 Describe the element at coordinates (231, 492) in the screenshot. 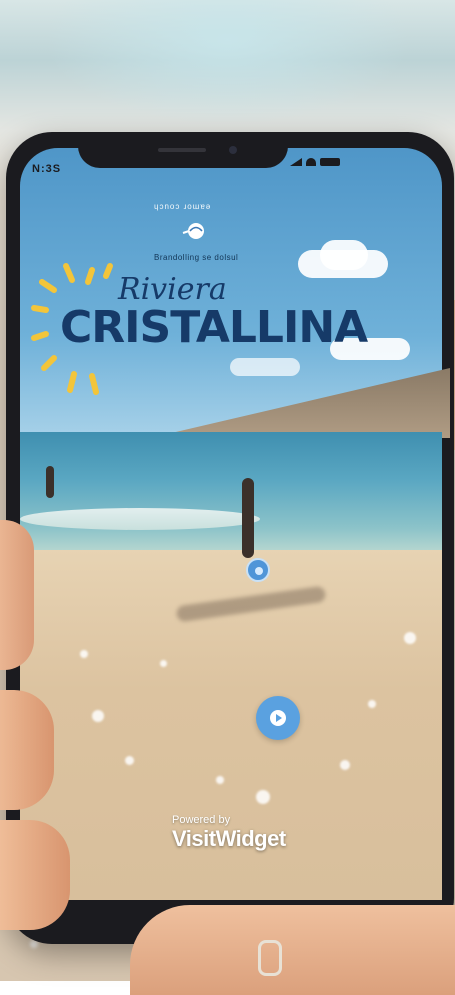

I see `sea` at that location.